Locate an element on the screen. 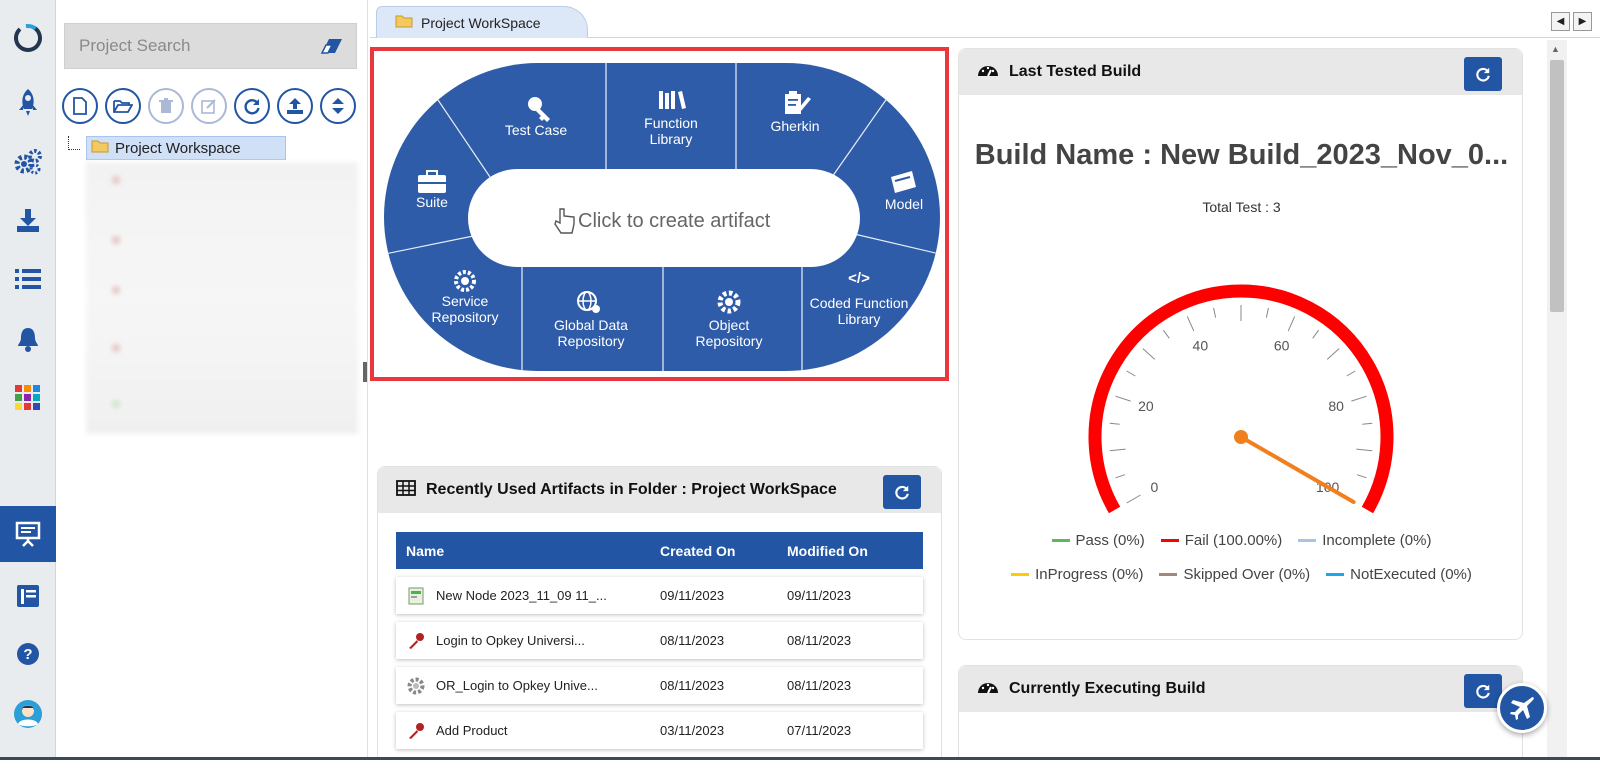 The image size is (1600, 760). main-vertical-scrollbar: ▲ is located at coordinates (1557, 400).